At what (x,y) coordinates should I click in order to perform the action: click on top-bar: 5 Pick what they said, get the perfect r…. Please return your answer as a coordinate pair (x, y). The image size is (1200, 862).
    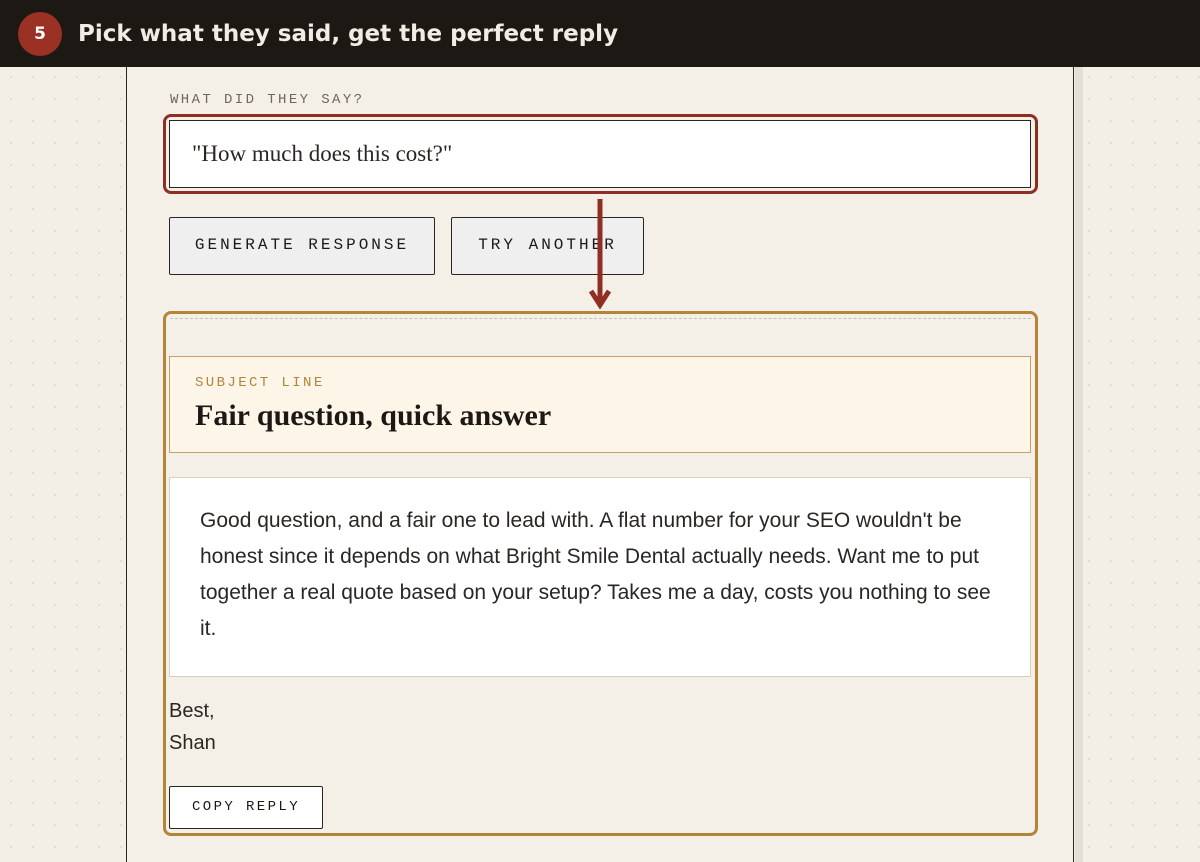
    Looking at the image, I should click on (600, 33).